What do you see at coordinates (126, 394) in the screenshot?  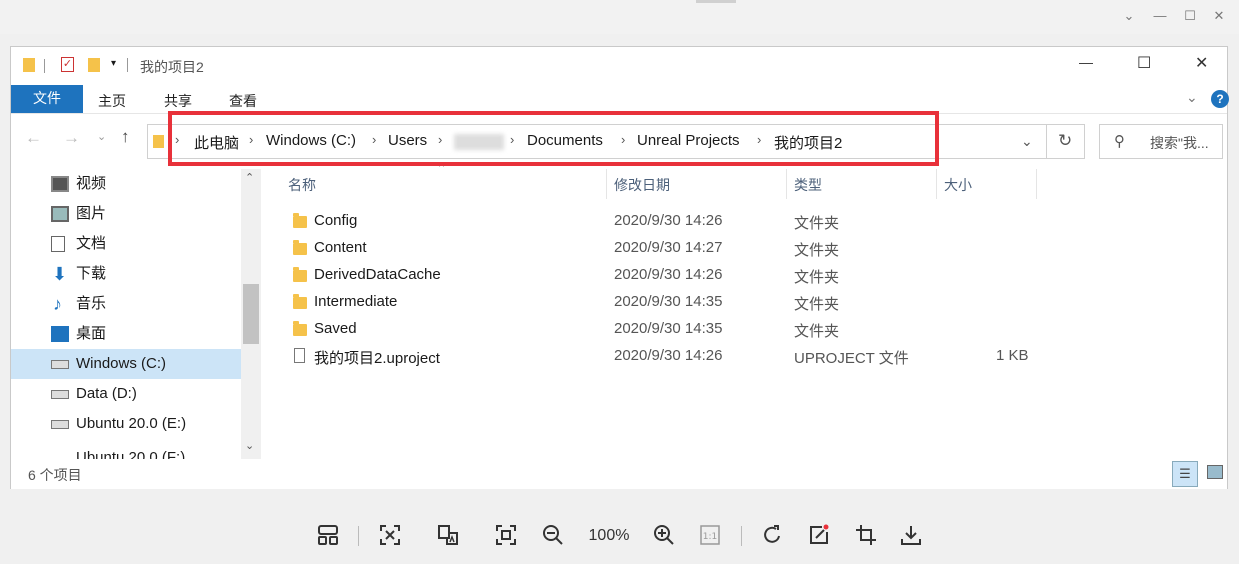 I see `sidebar-item-data-d: Data (D:)` at bounding box center [126, 394].